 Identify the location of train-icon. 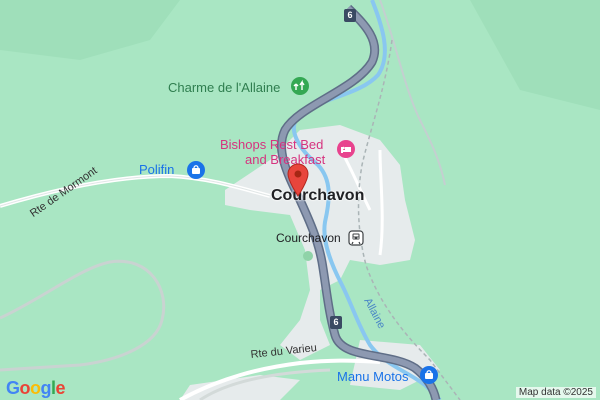
(356, 238).